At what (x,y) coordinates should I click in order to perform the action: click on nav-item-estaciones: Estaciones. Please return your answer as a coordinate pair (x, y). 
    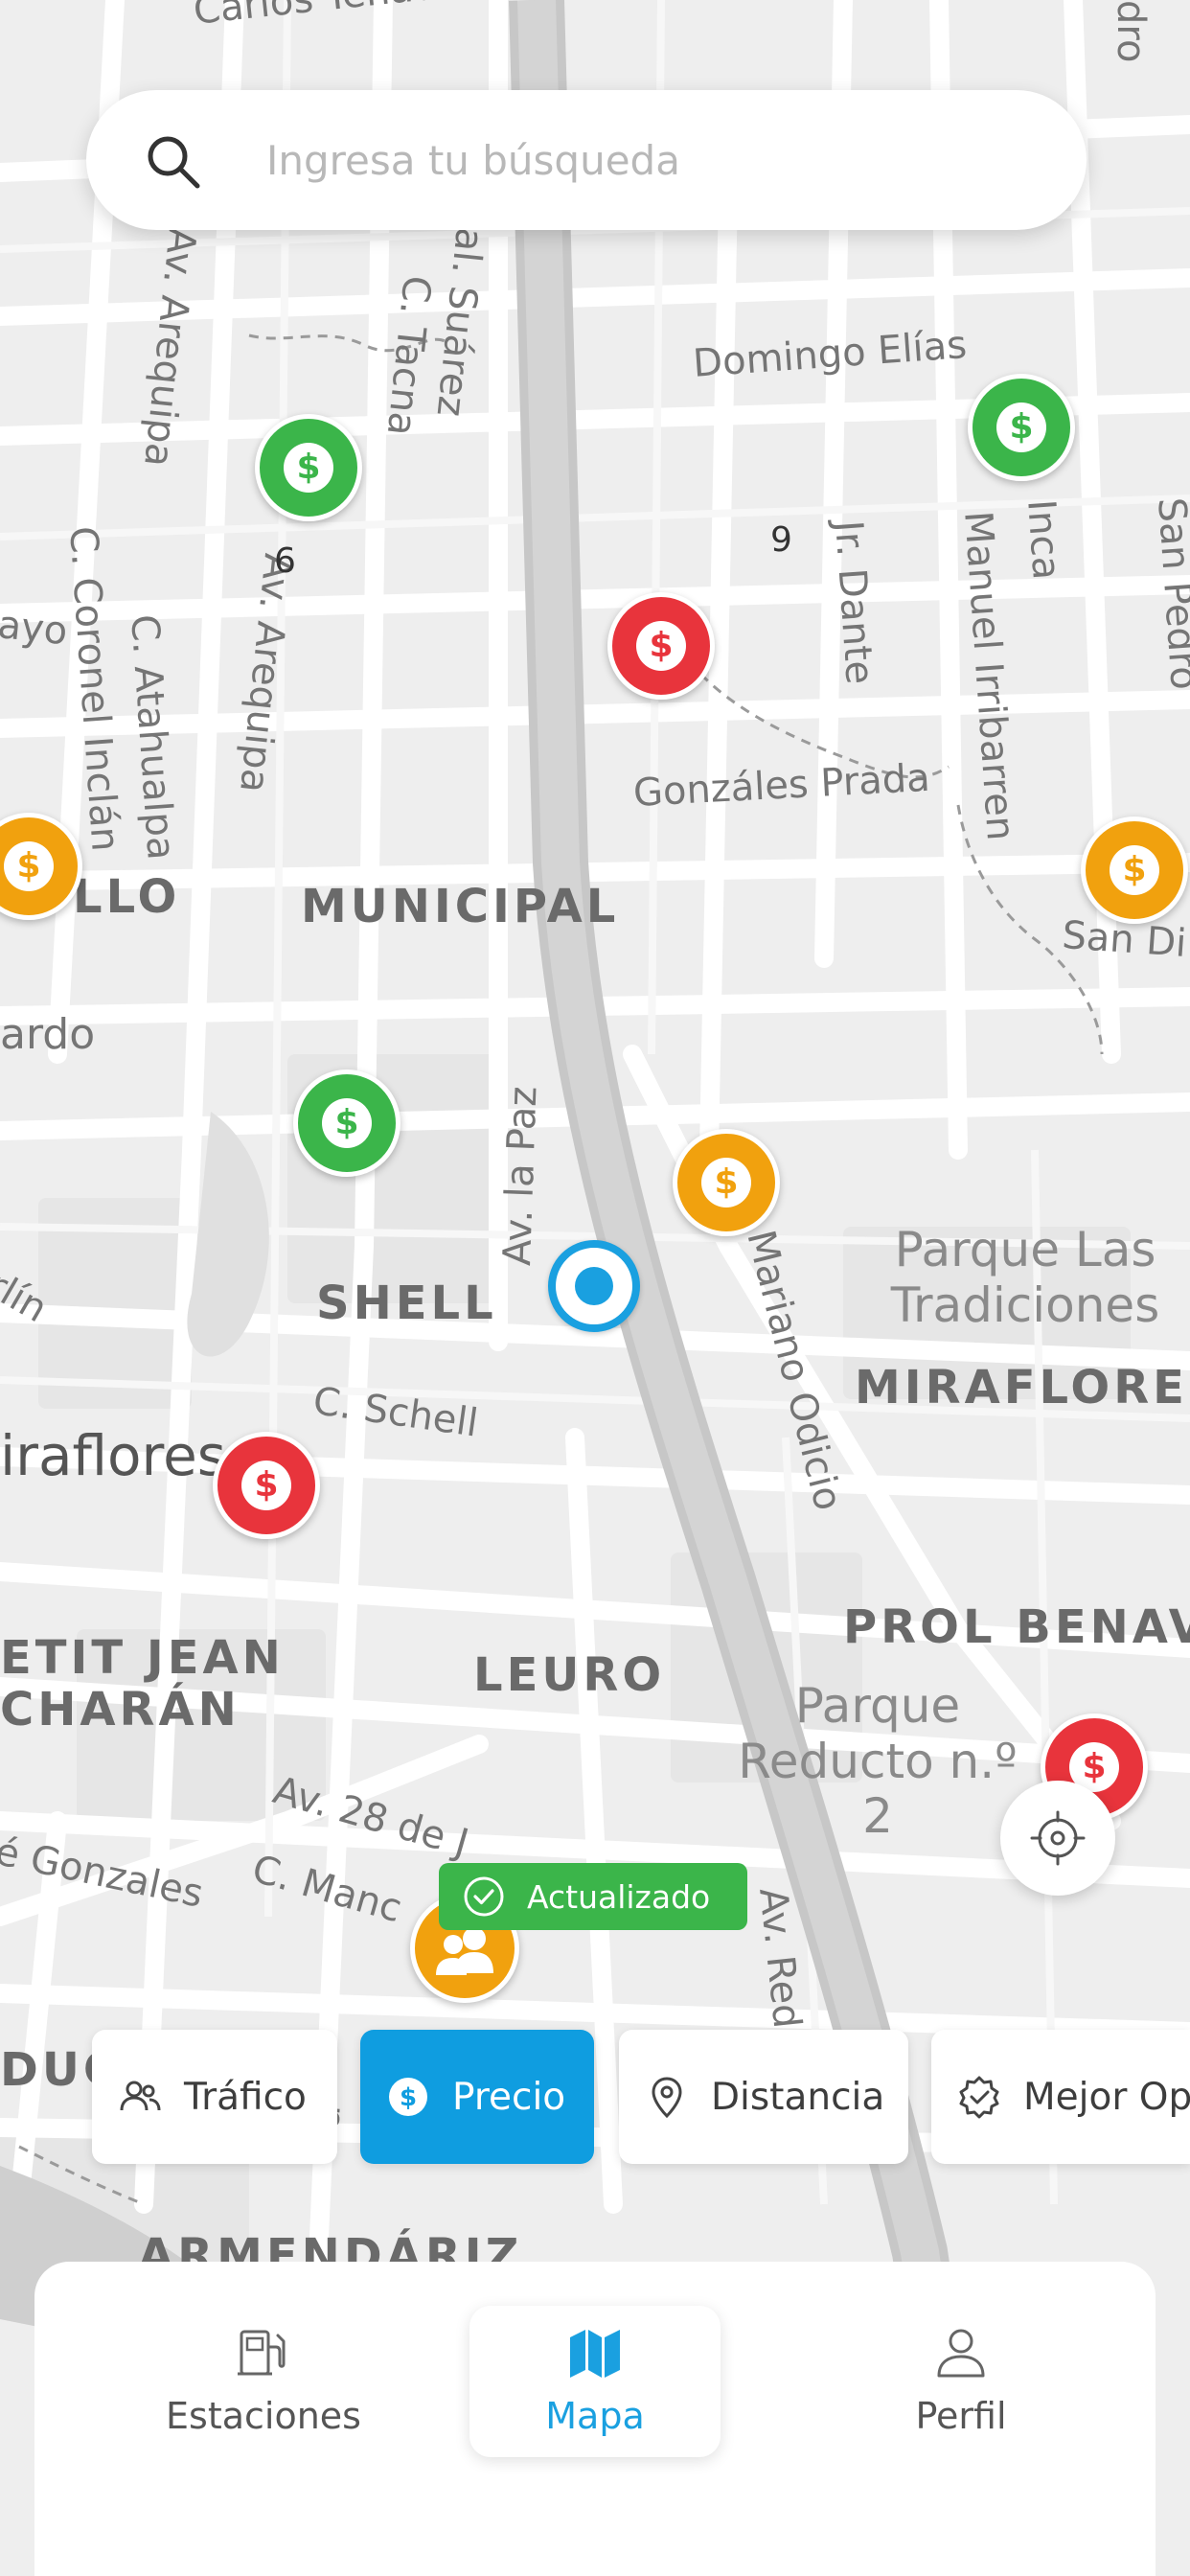
    Looking at the image, I should click on (264, 2381).